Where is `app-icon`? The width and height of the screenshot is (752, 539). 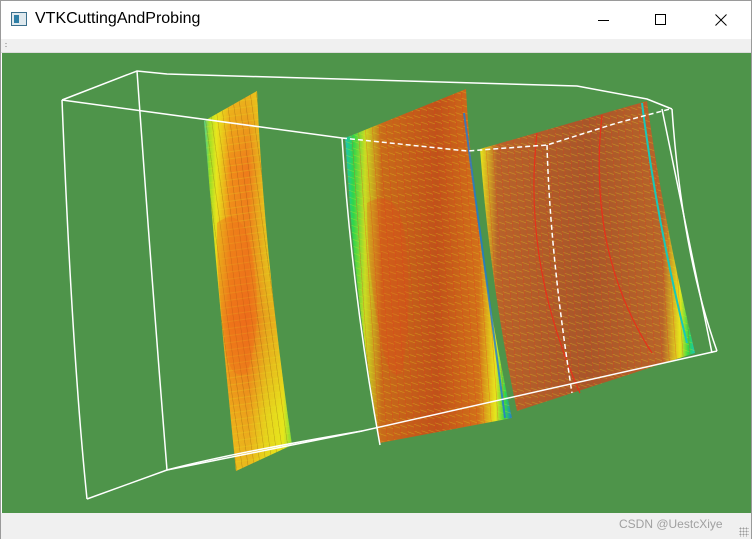 app-icon is located at coordinates (19, 19).